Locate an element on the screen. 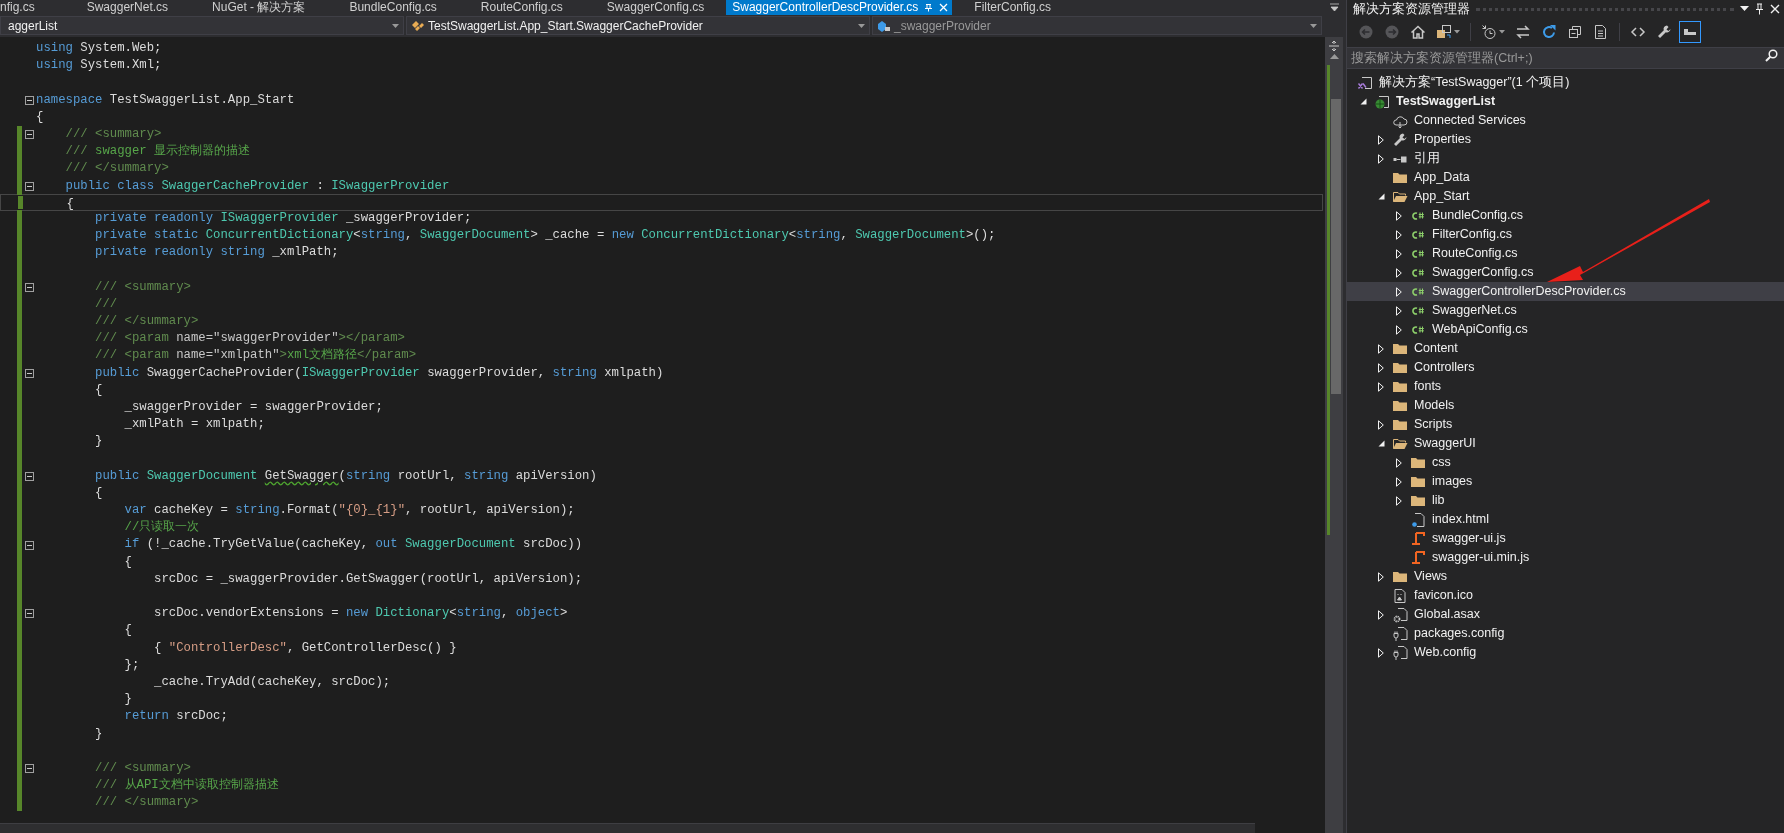 This screenshot has height=833, width=1784. tree-item: Controllers is located at coordinates (1565, 367).